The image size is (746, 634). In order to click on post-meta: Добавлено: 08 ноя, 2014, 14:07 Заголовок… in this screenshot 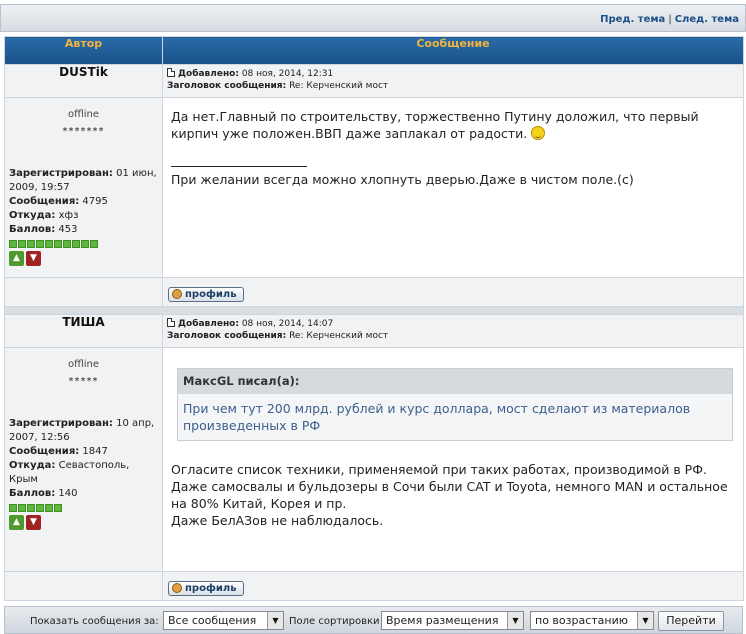, I will do `click(453, 331)`.